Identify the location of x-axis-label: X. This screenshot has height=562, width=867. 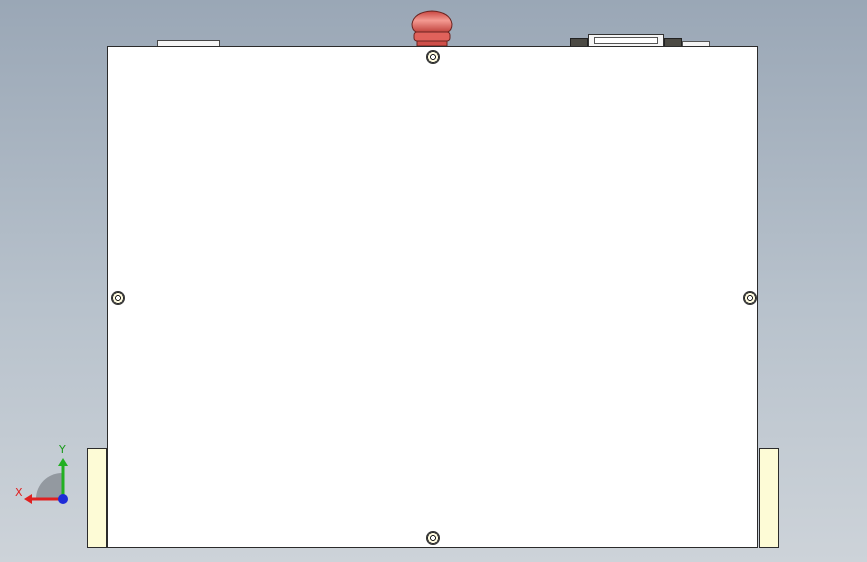
(19, 492).